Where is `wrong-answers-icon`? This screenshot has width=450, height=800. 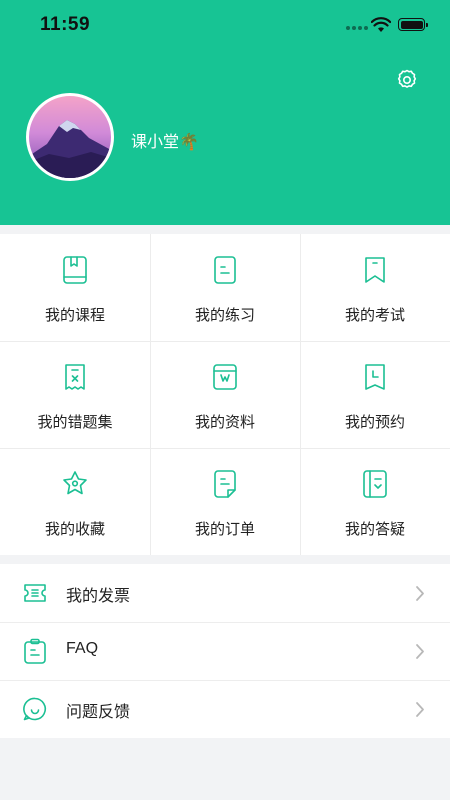 wrong-answers-icon is located at coordinates (75, 377).